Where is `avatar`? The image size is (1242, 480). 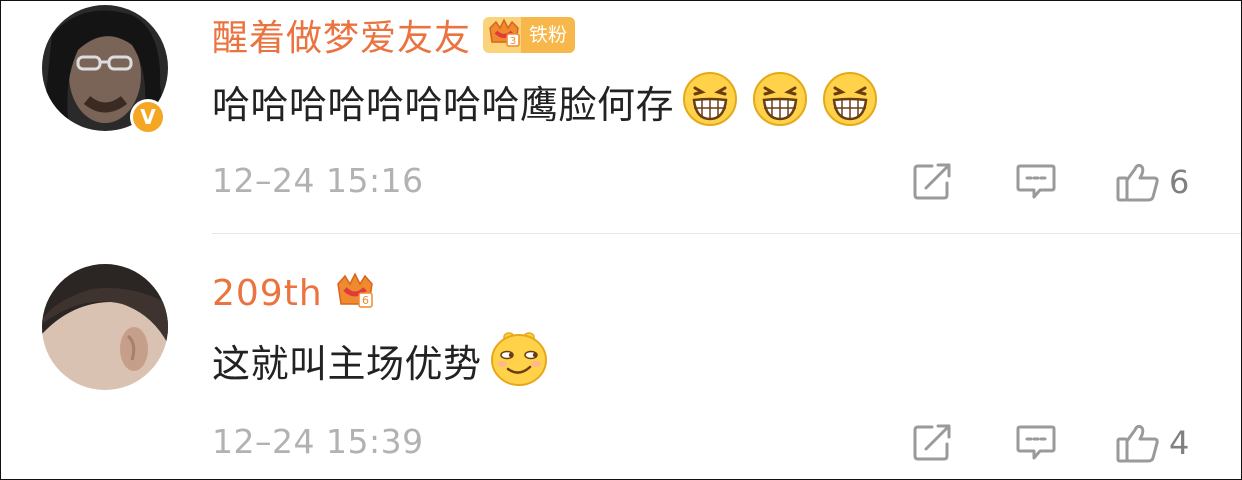
avatar is located at coordinates (105, 327).